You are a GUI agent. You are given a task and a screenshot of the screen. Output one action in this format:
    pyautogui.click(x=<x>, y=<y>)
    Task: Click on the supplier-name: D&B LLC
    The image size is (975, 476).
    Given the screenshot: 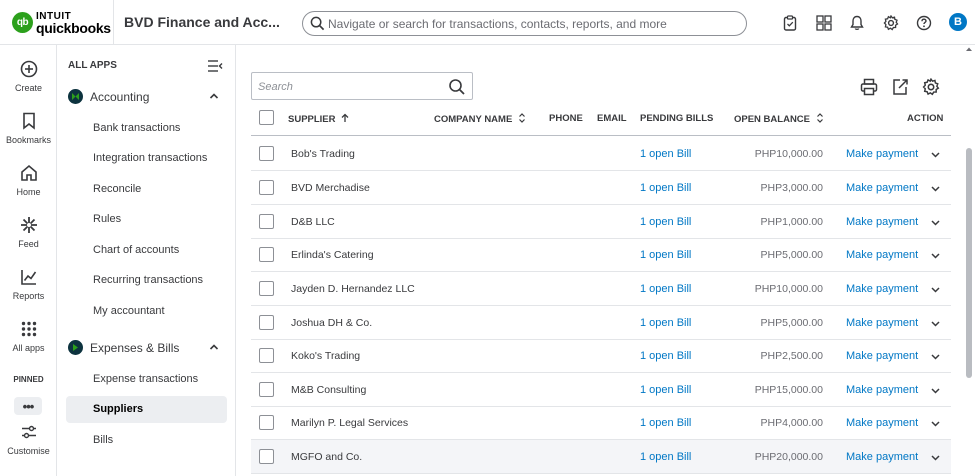 What is the action you would take?
    pyautogui.click(x=313, y=222)
    